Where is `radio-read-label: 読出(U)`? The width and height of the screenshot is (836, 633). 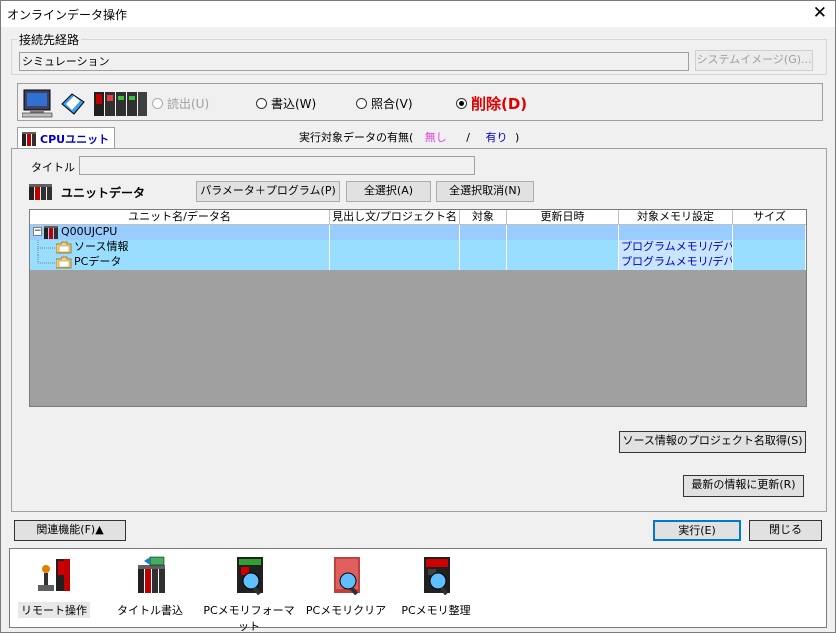
radio-read-label: 読出(U) is located at coordinates (188, 104).